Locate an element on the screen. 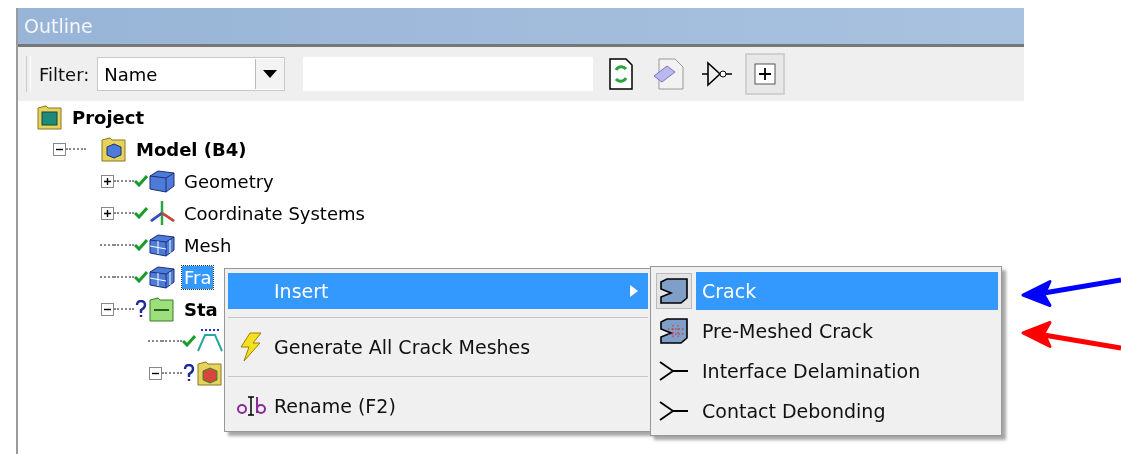  solution-icon is located at coordinates (210, 373).